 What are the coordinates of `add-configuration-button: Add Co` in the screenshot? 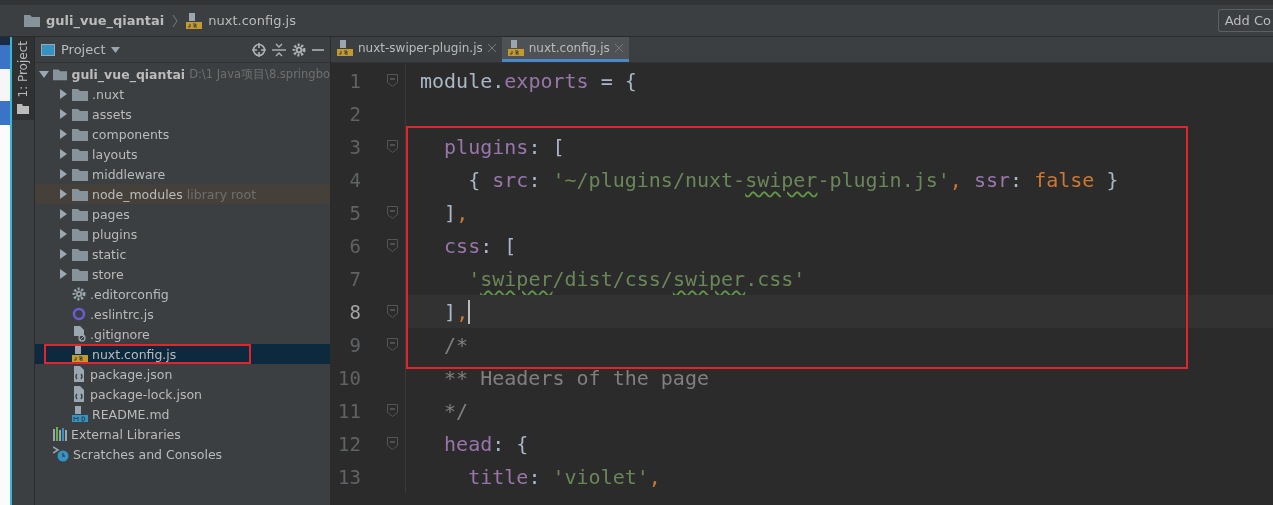 It's located at (1245, 20).